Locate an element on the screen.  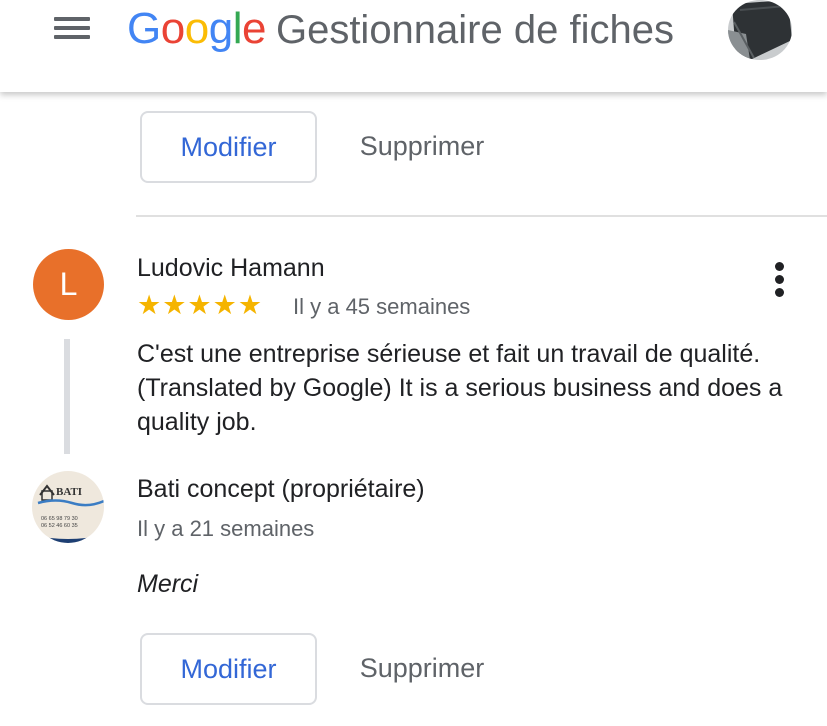
owner-avatar: BATI 06 65 98 79 30 06 52 46 60 35 is located at coordinates (68, 507).